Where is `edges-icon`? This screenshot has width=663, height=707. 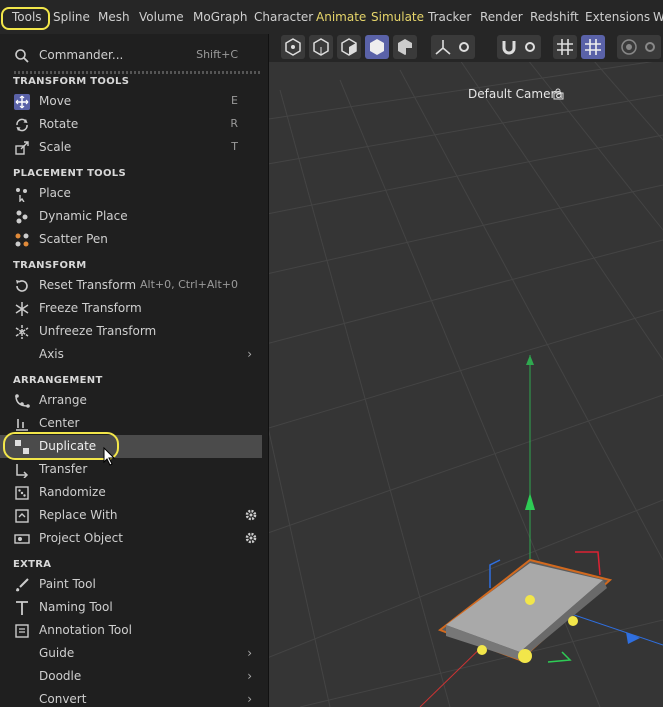 edges-icon is located at coordinates (321, 47).